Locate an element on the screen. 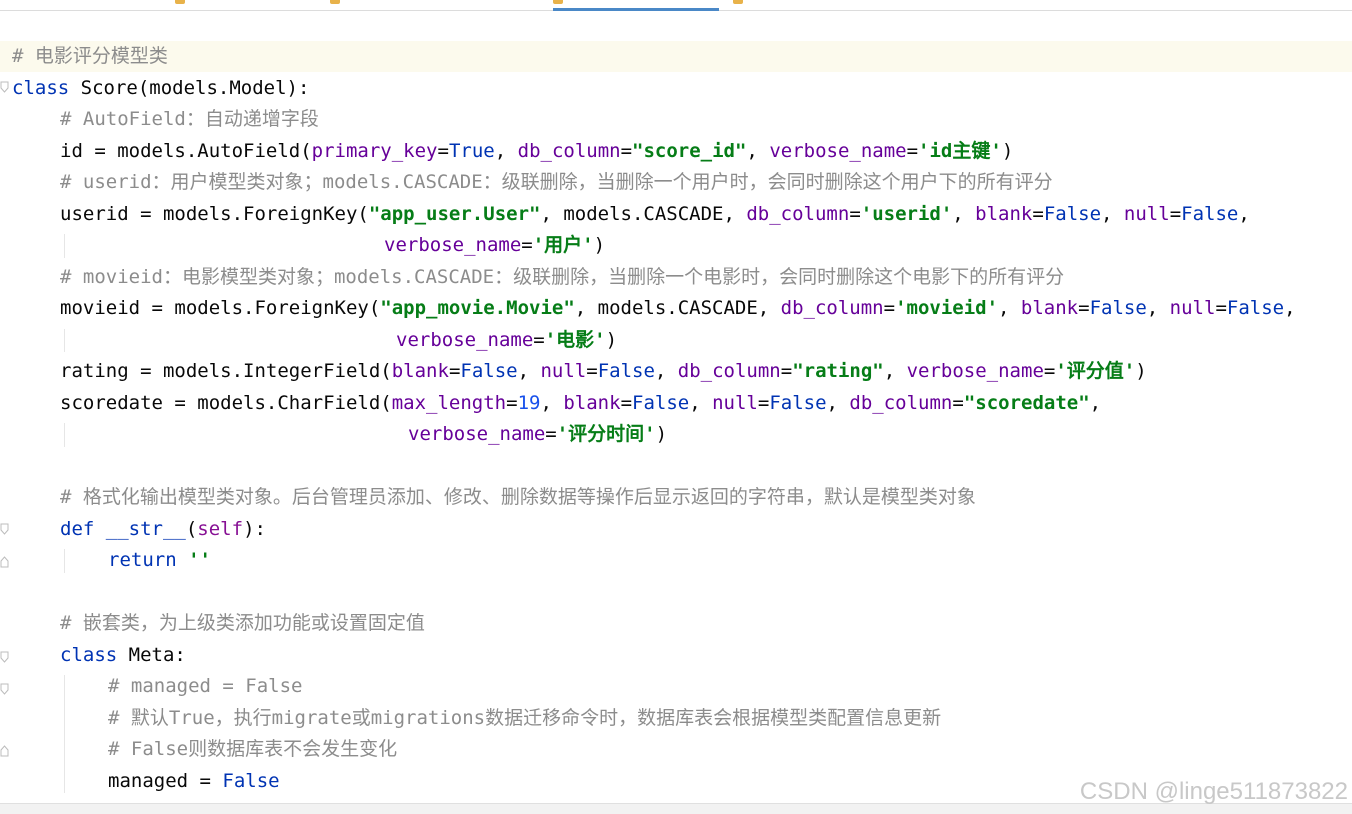  code-line: # False则数据库表不会发生变化 is located at coordinates (252, 749).